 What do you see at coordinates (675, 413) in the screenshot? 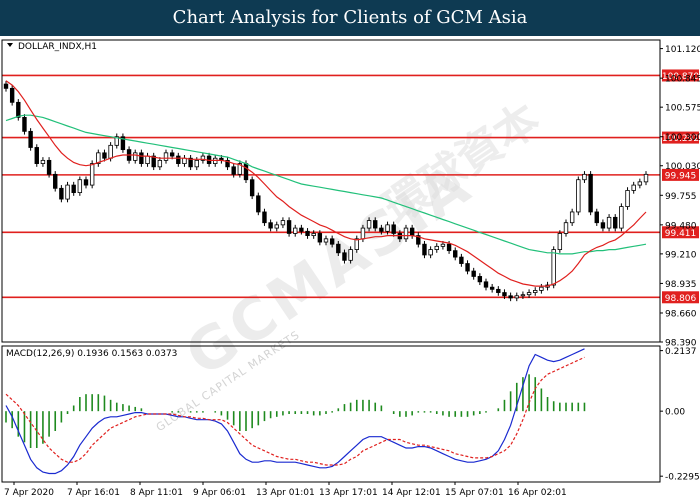
I see `macd-y-tick-label: 0.00` at bounding box center [675, 413].